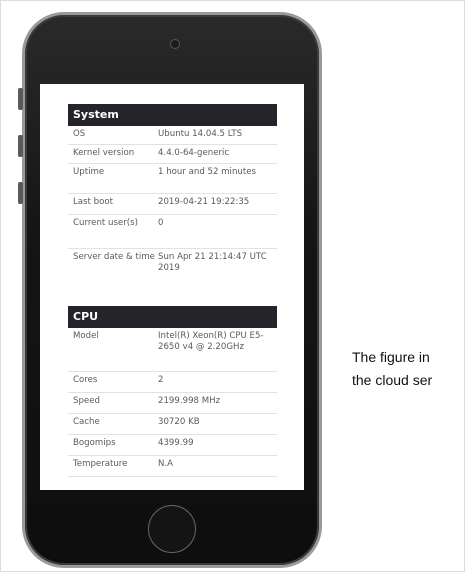 The height and width of the screenshot is (572, 465). I want to click on mute-switch, so click(20, 99).